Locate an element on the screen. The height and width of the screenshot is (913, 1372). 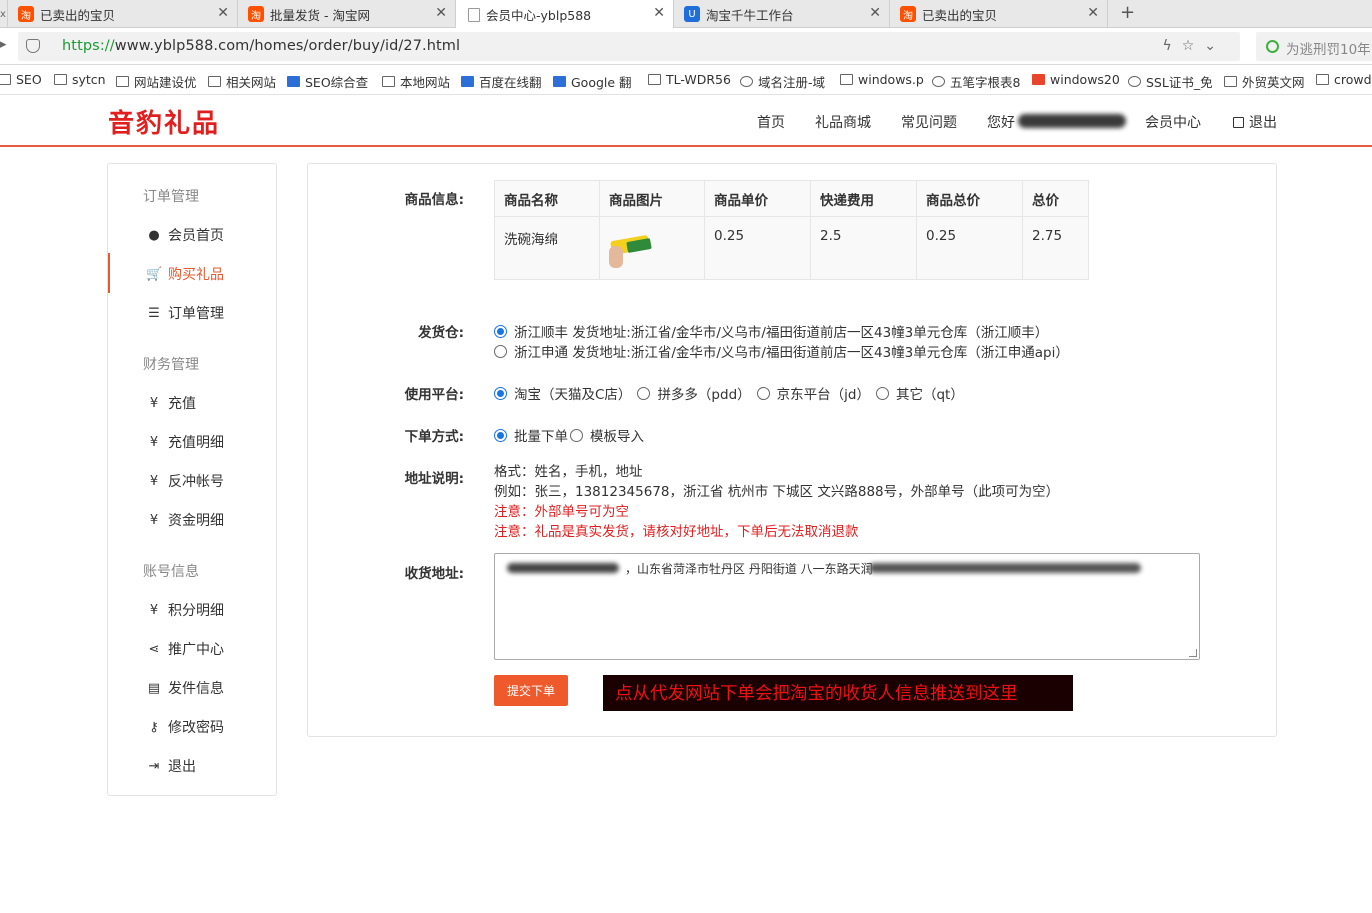
sidebar-item-promotion: ⋖ 推广中心 is located at coordinates (211, 649).